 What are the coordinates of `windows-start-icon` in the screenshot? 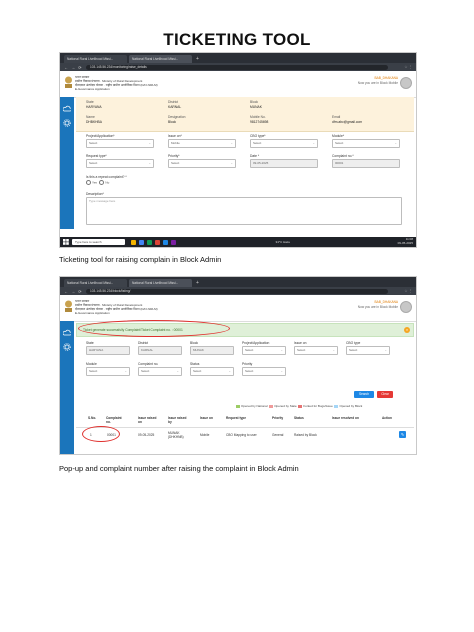 It's located at (66, 242).